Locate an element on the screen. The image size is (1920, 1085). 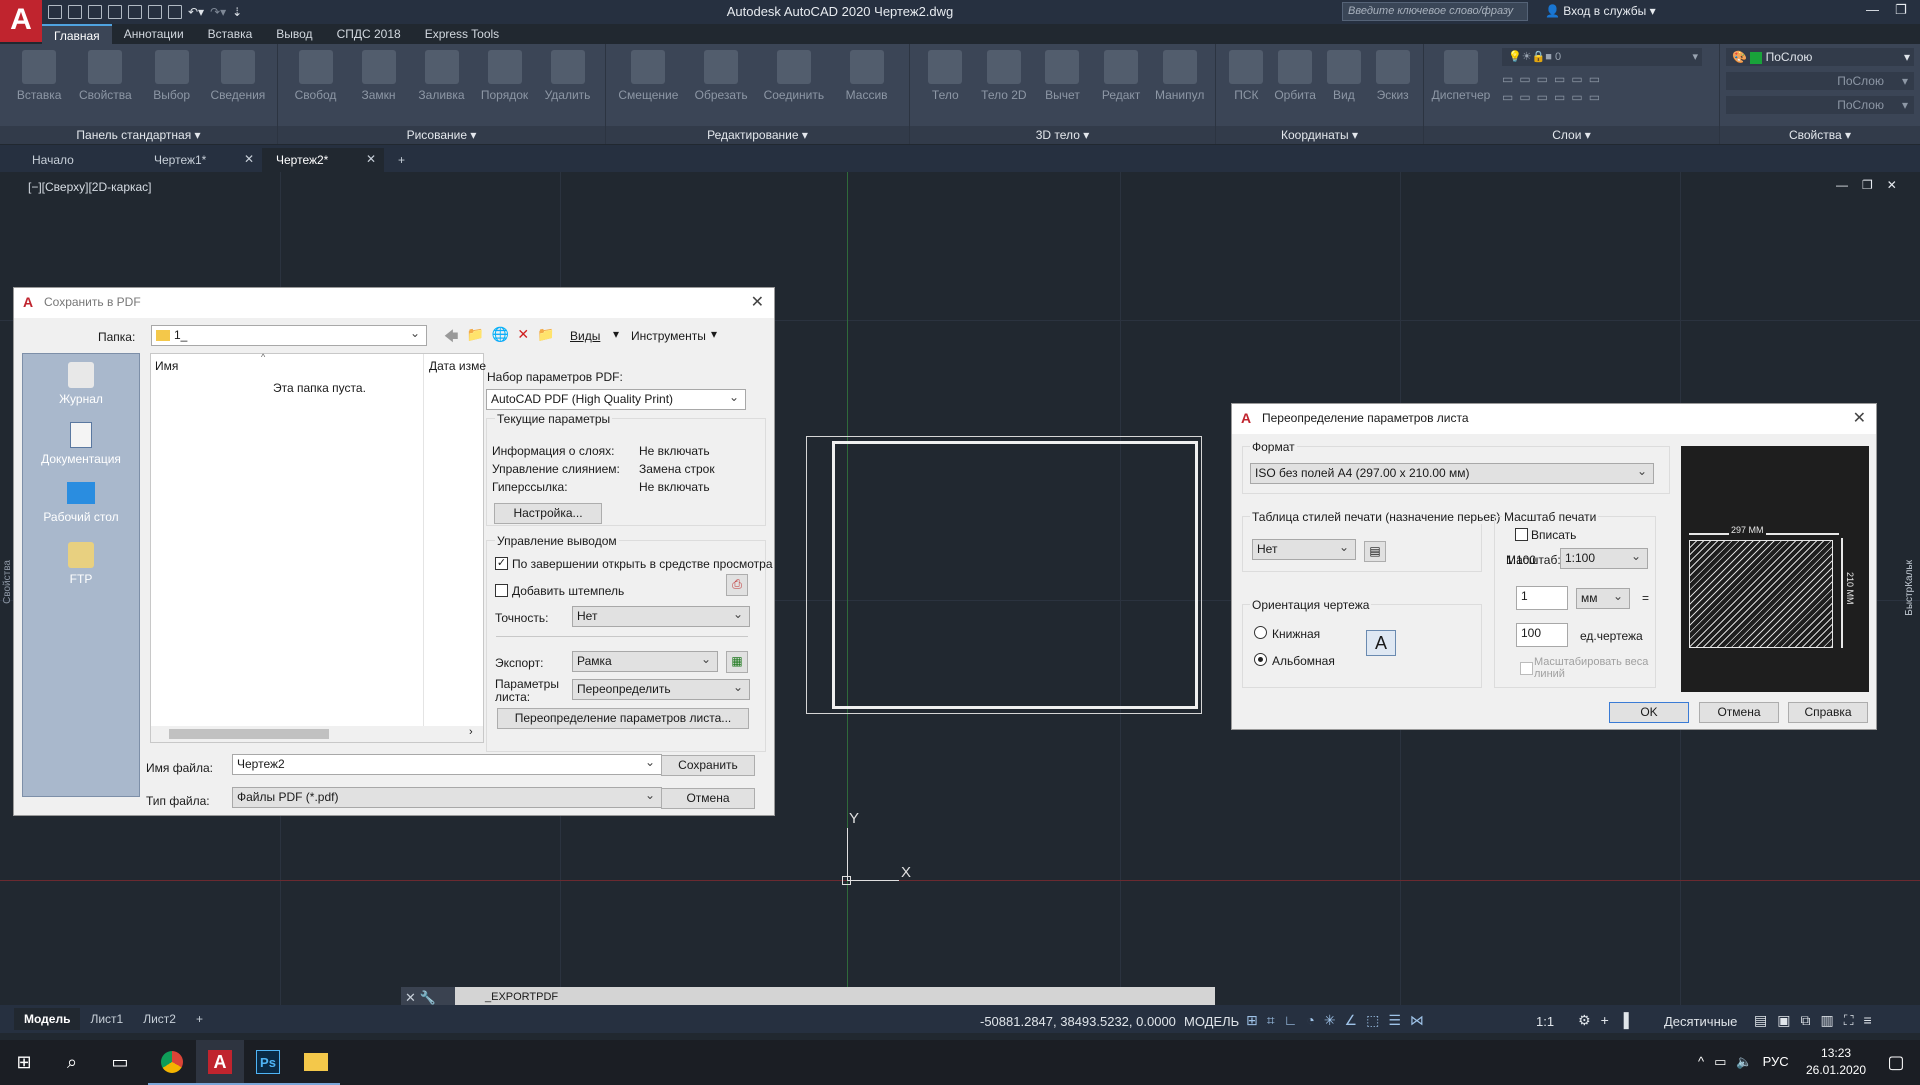
polar-icon: ◔ is located at coordinates (1310, 1020).